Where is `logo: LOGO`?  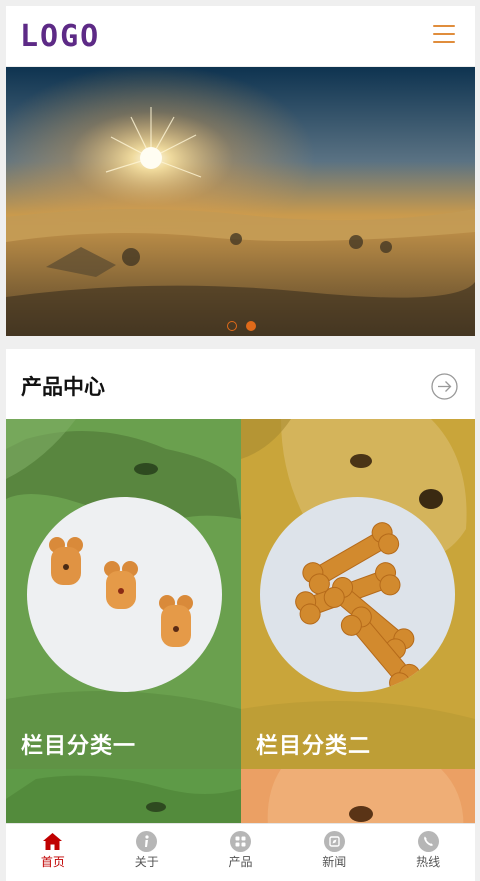 logo: LOGO is located at coordinates (60, 37).